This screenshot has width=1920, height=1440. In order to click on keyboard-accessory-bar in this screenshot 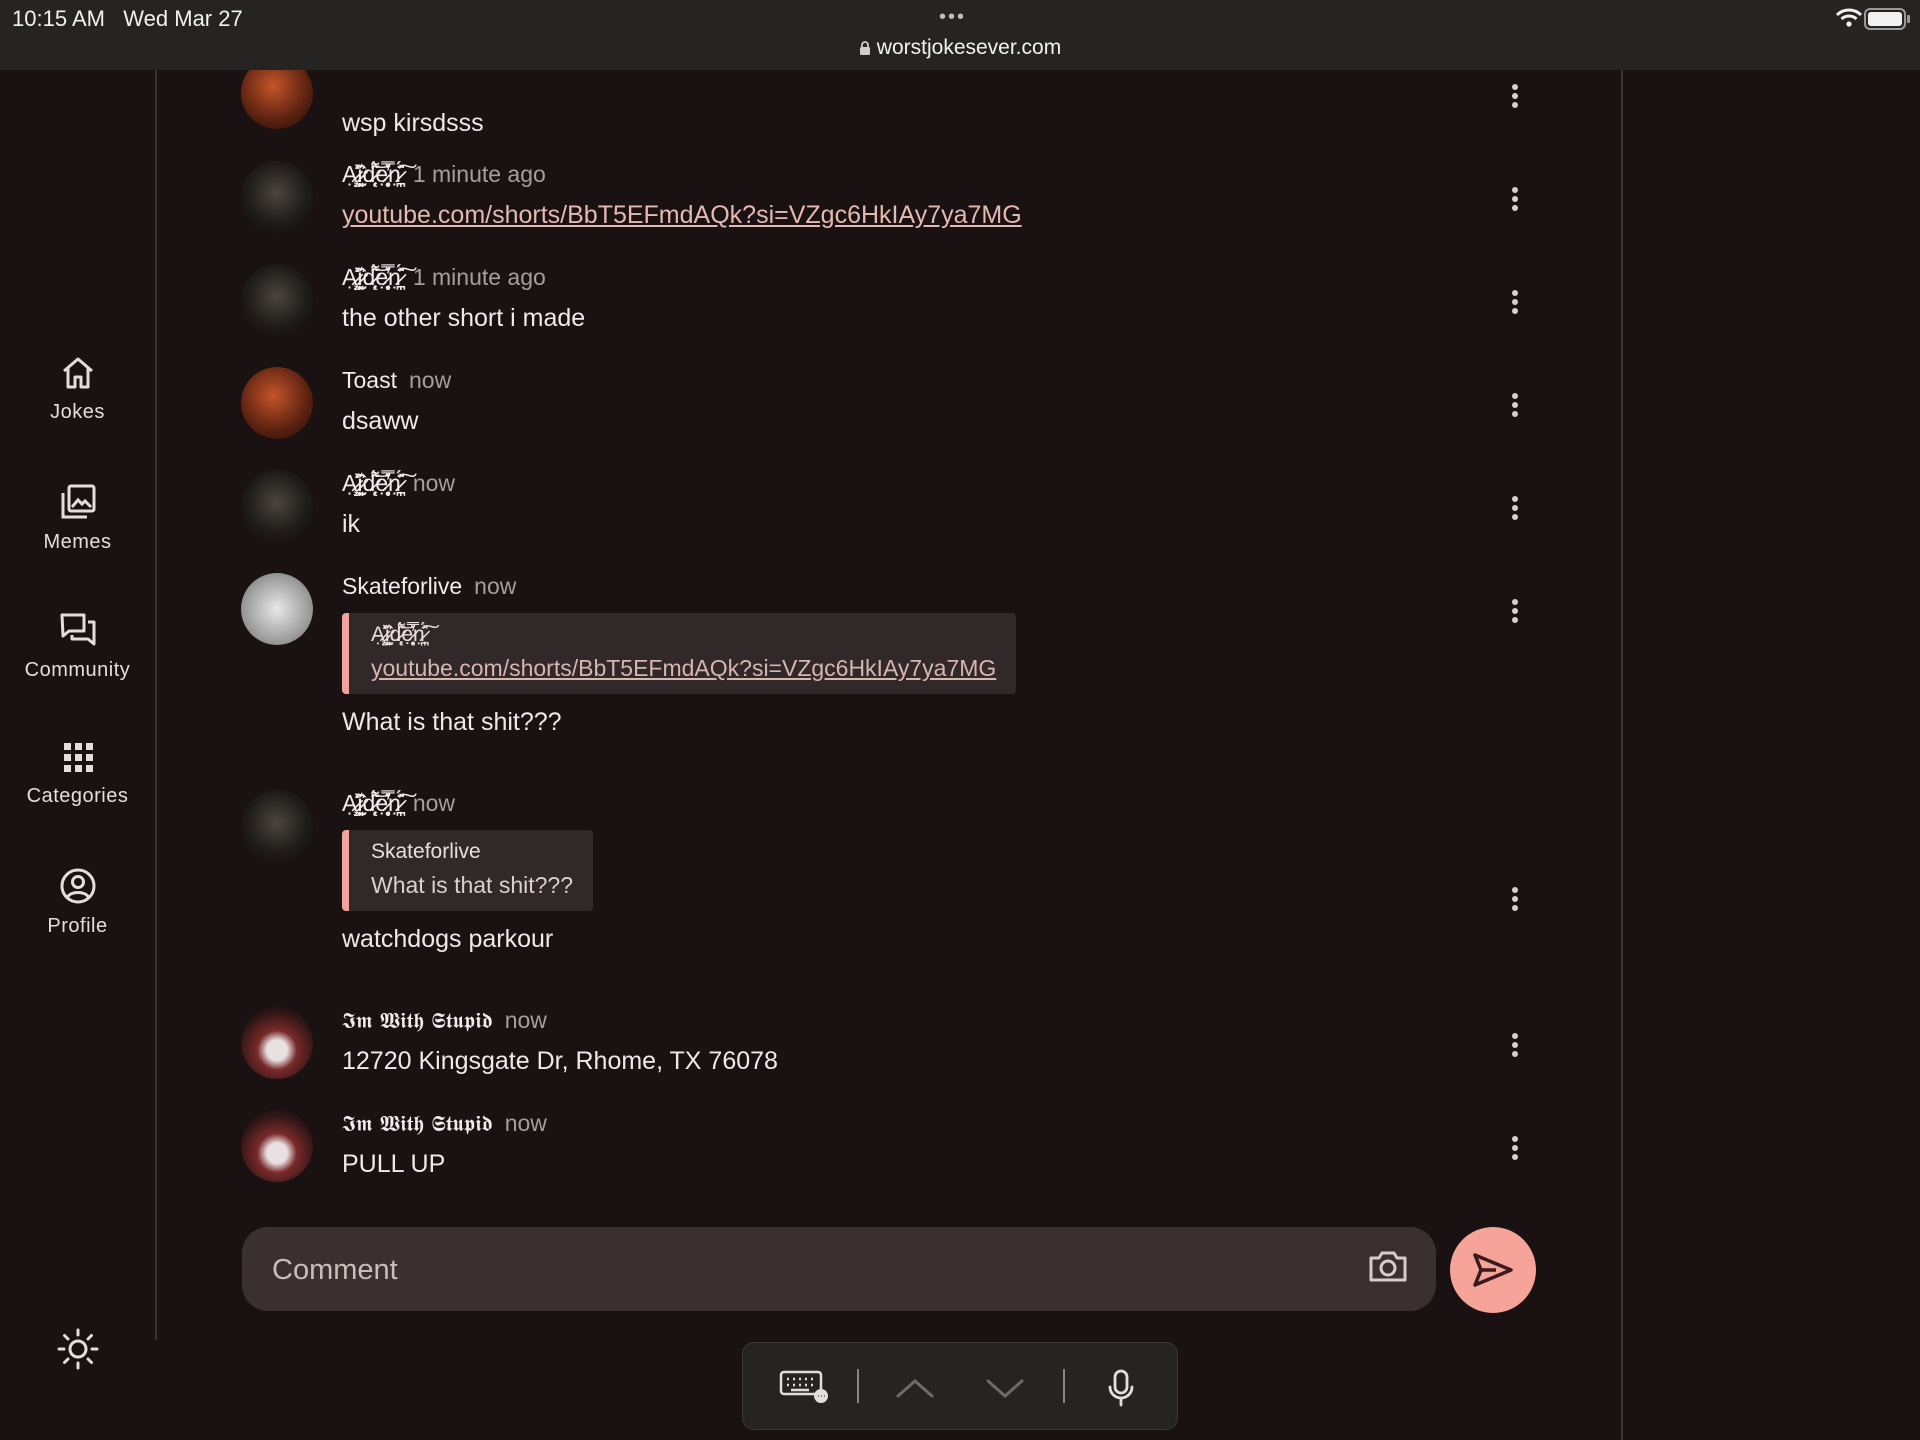, I will do `click(960, 1386)`.